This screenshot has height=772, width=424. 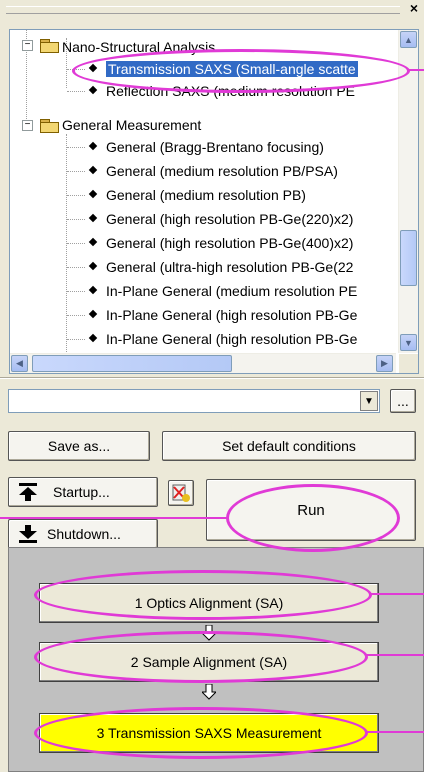 What do you see at coordinates (408, 342) in the screenshot?
I see `scroll-down-icon: ▼` at bounding box center [408, 342].